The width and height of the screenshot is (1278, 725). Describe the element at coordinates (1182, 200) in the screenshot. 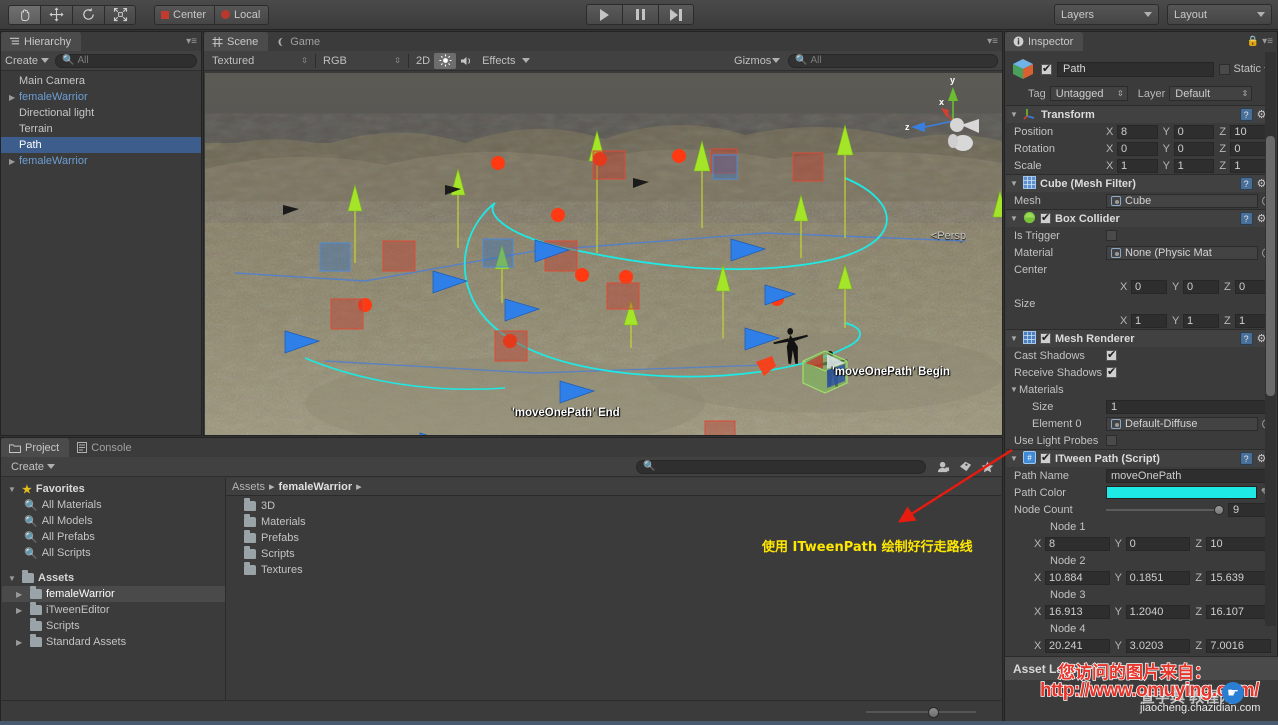

I see `object-reference-field: Cube` at that location.